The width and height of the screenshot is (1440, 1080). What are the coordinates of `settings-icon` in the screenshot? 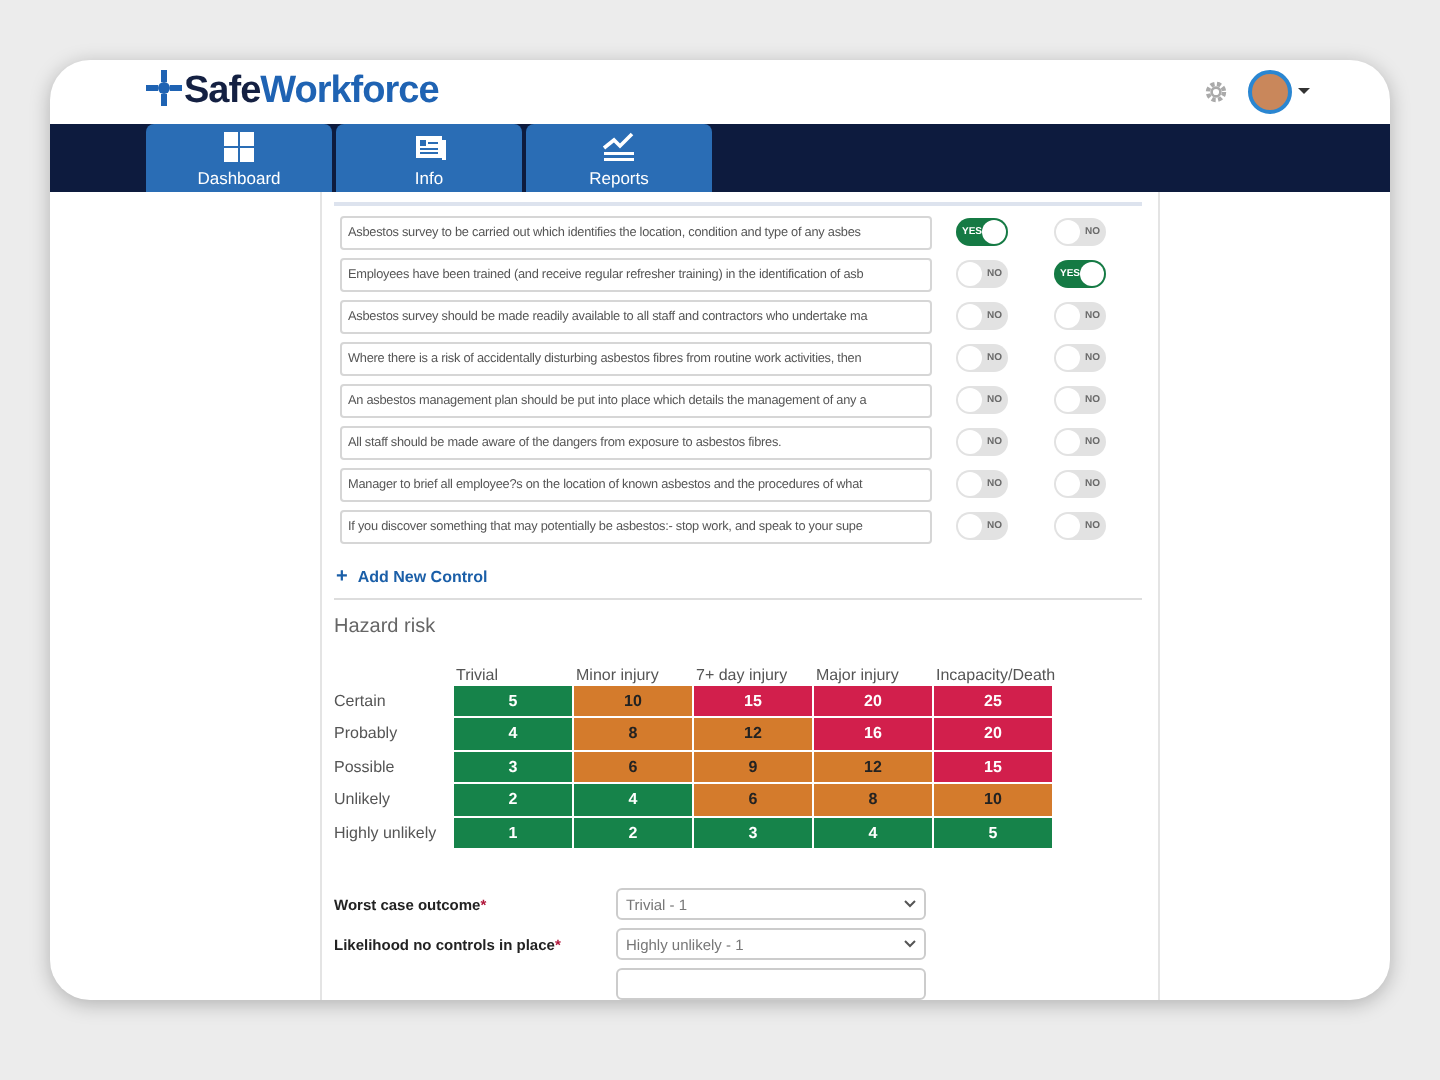 It's located at (1216, 91).